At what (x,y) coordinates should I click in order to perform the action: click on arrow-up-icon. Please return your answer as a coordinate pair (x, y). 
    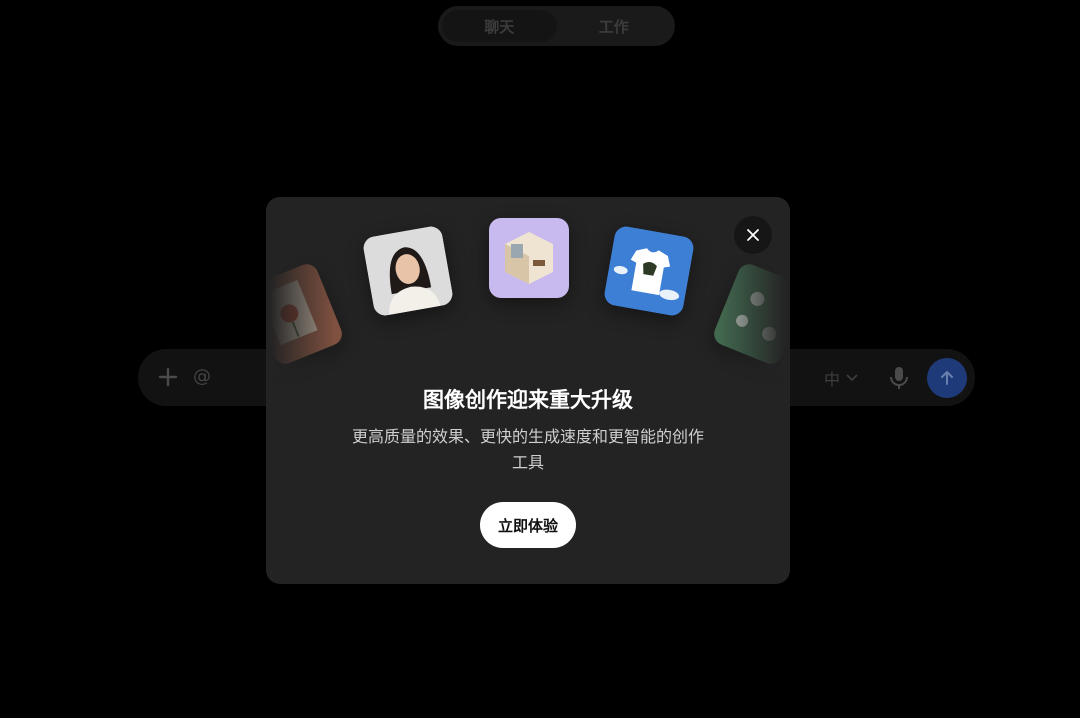
    Looking at the image, I should click on (947, 378).